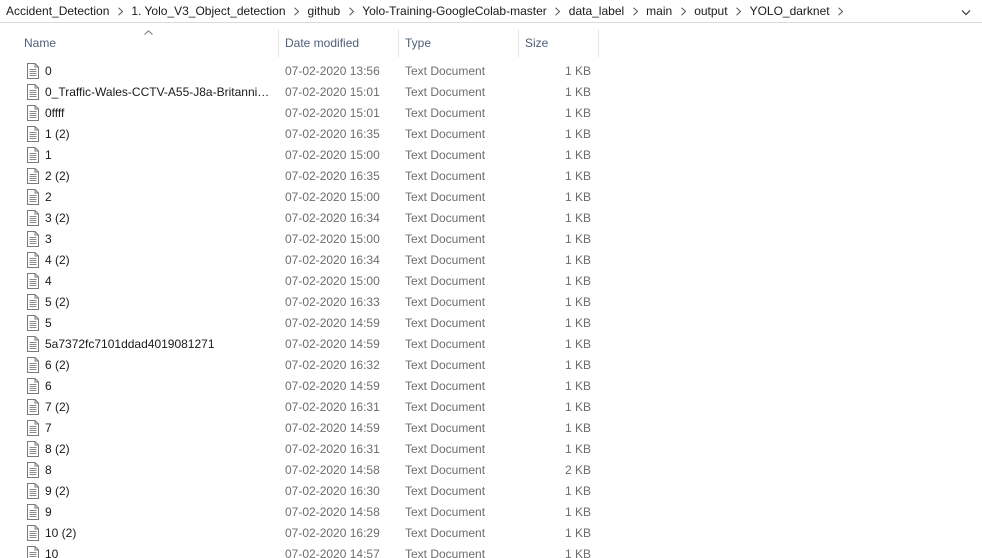 Image resolution: width=982 pixels, height=558 pixels. What do you see at coordinates (324, 11) in the screenshot?
I see `breadcrumb-item: github` at bounding box center [324, 11].